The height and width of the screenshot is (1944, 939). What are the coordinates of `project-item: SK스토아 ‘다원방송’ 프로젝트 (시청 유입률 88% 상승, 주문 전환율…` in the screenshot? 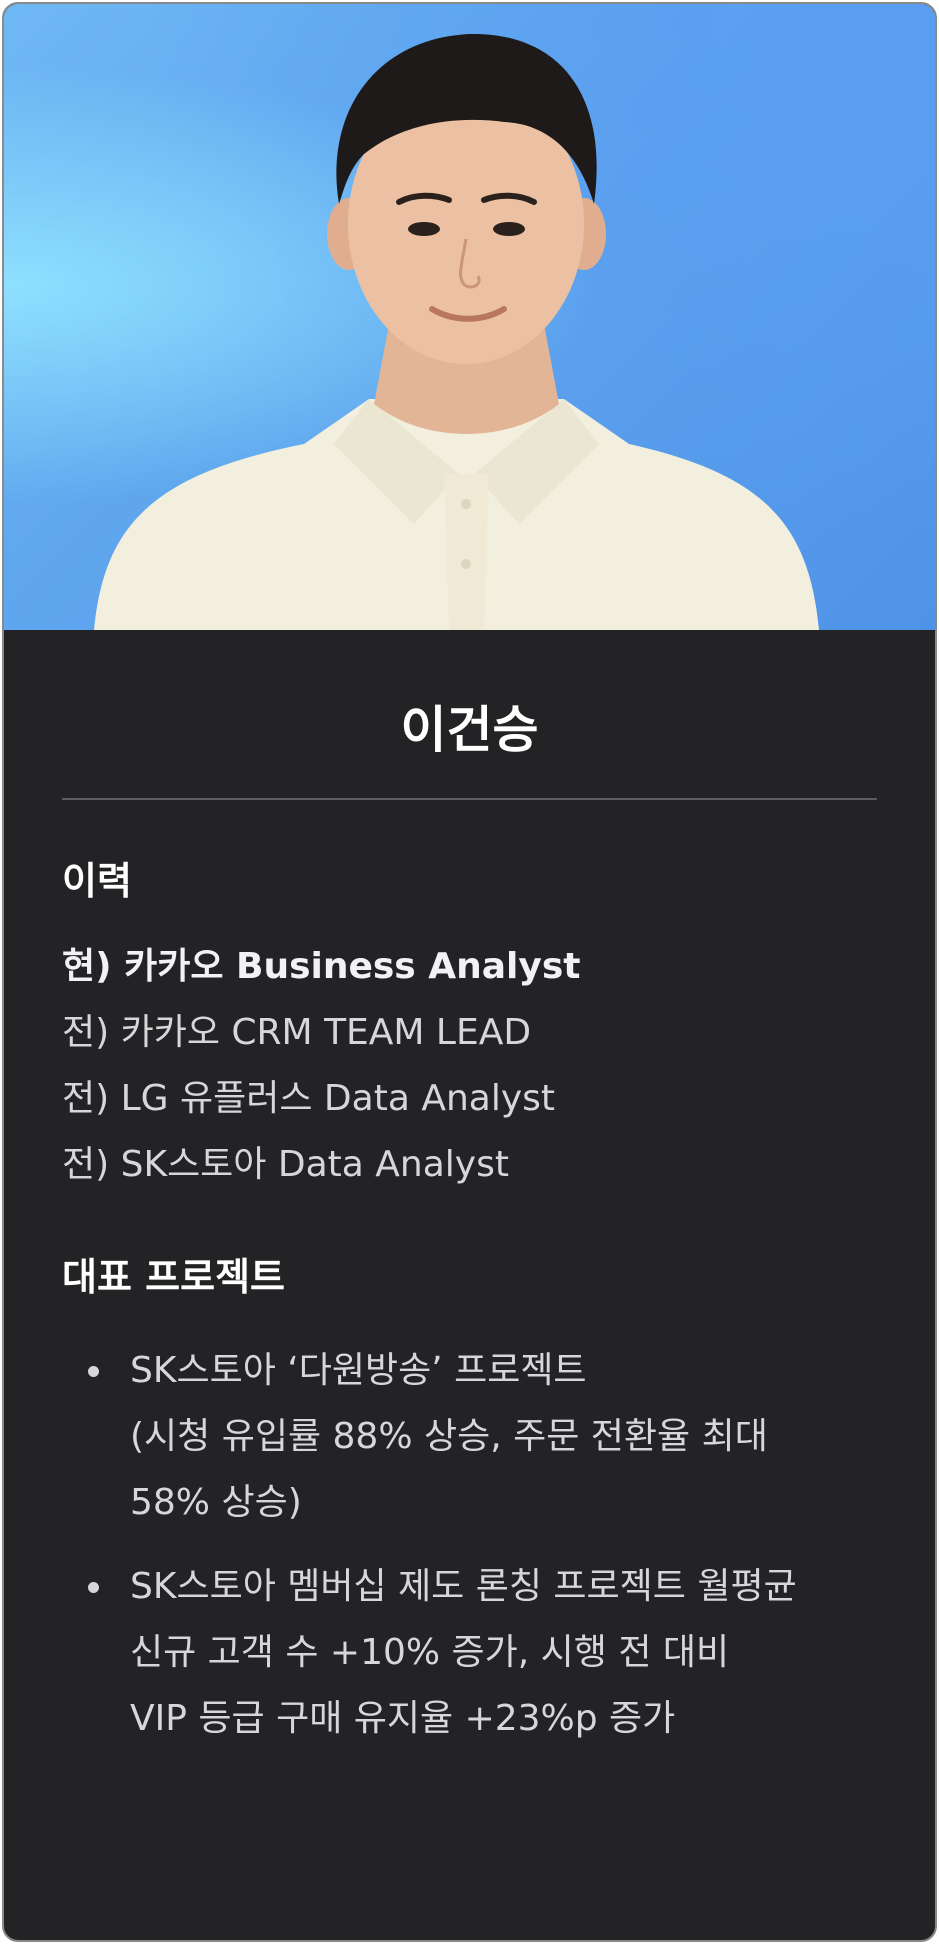 It's located at (469, 1437).